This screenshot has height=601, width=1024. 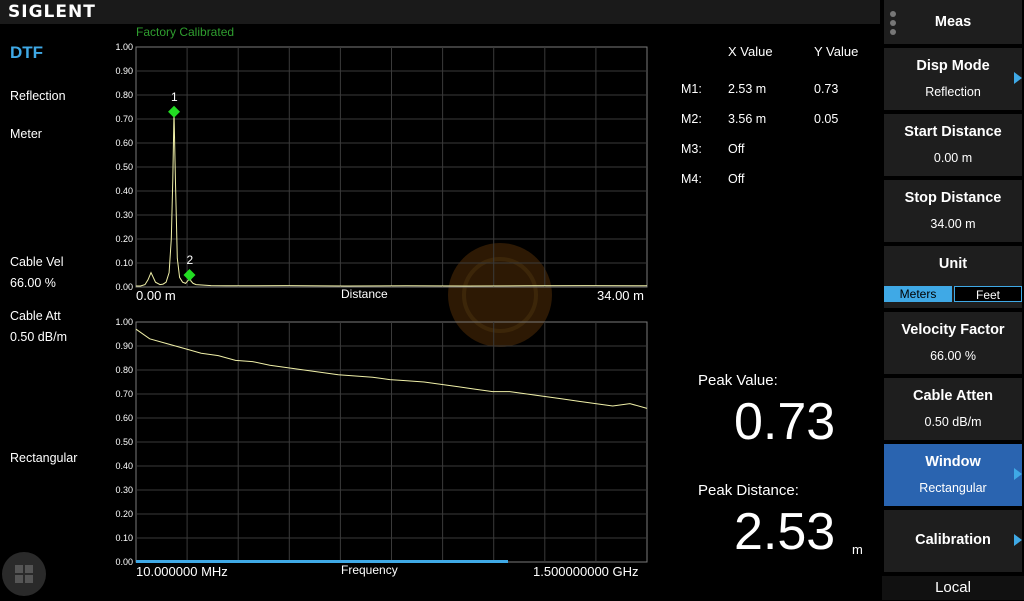 I want to click on velocity-factor-title: Velocity Factor, so click(x=953, y=330).